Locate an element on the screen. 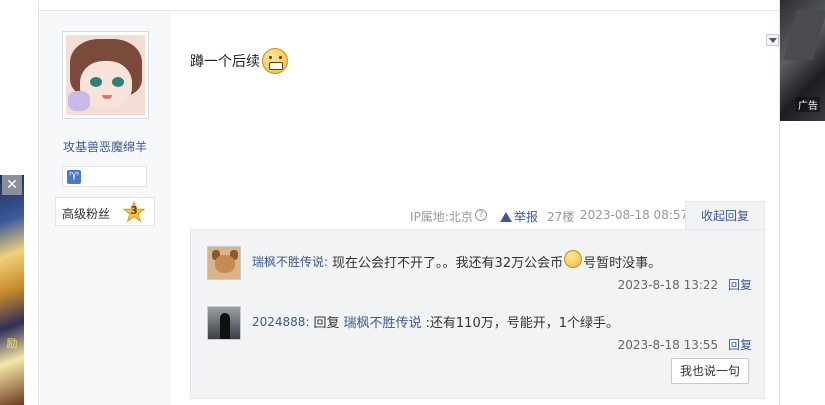  reply-timestamp: 2023-8-18 13:22 is located at coordinates (668, 285).